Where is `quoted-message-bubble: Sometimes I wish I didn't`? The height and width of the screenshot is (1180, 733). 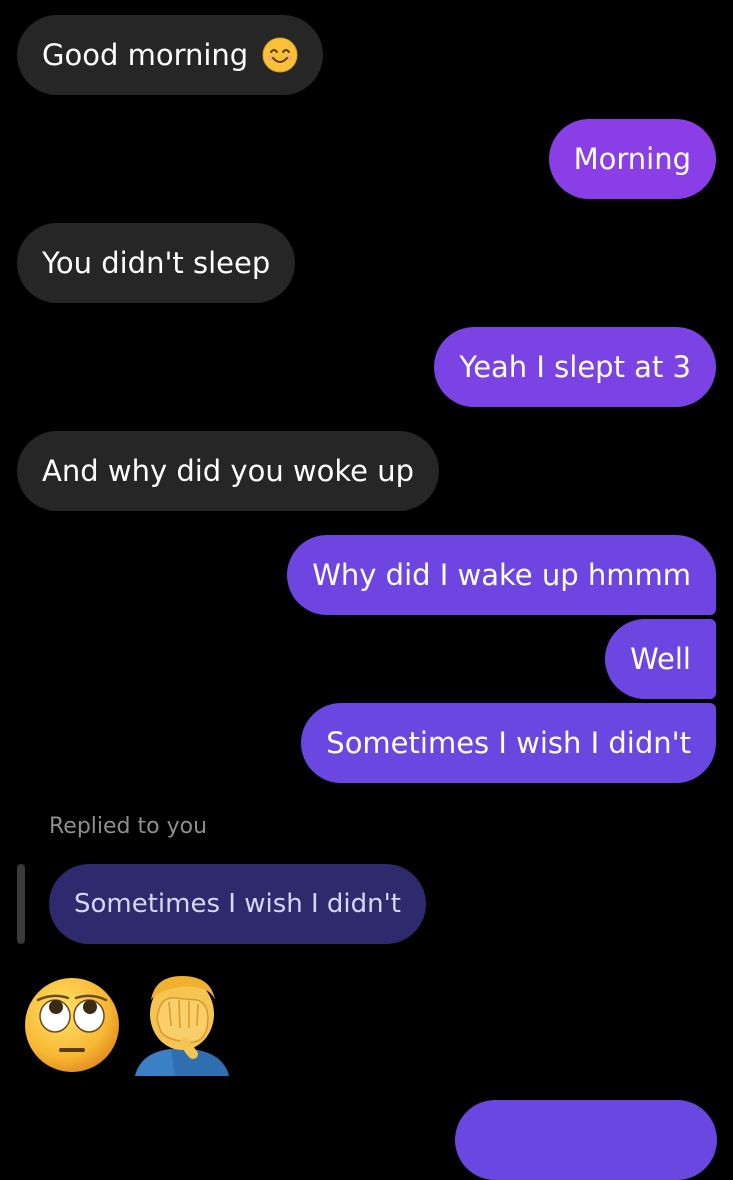 quoted-message-bubble: Sometimes I wish I didn't is located at coordinates (237, 904).